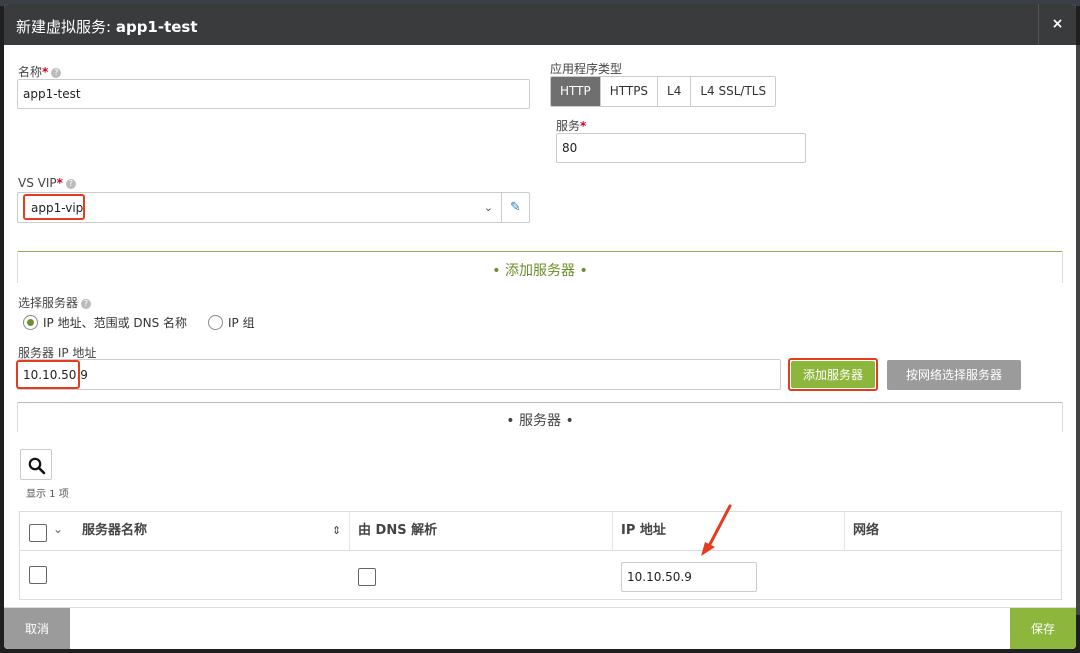 This screenshot has height=653, width=1080. What do you see at coordinates (643, 531) in the screenshot?
I see `column-header-ip-address: IP 地址` at bounding box center [643, 531].